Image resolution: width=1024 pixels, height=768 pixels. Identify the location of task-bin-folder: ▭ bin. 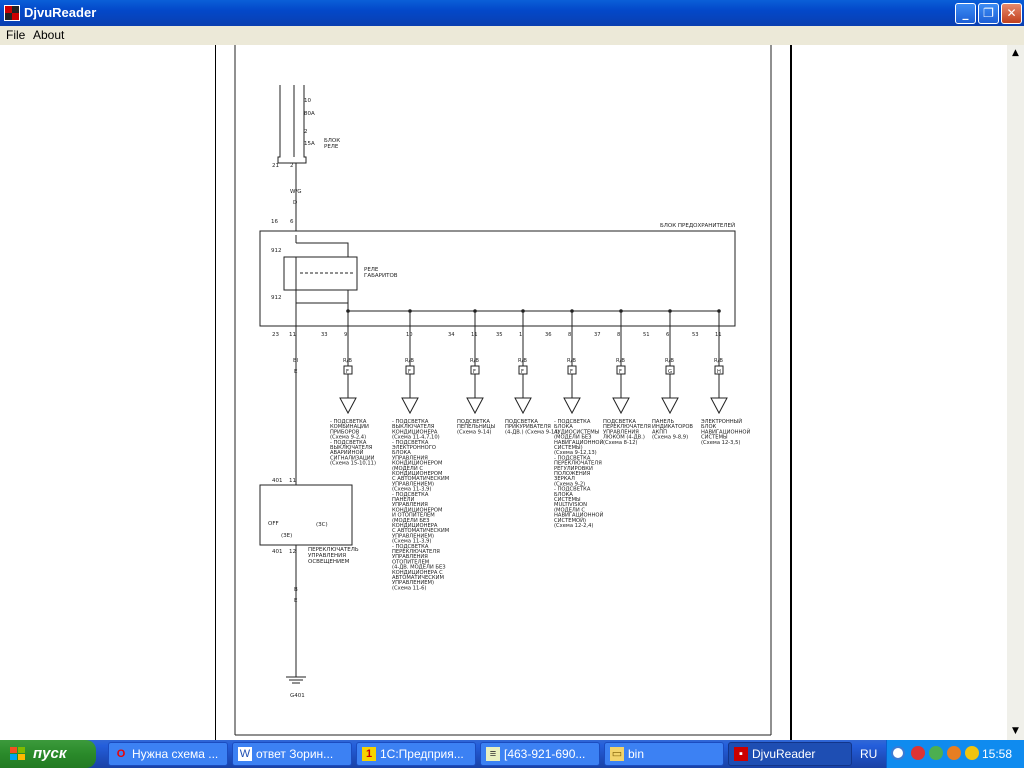
(664, 754).